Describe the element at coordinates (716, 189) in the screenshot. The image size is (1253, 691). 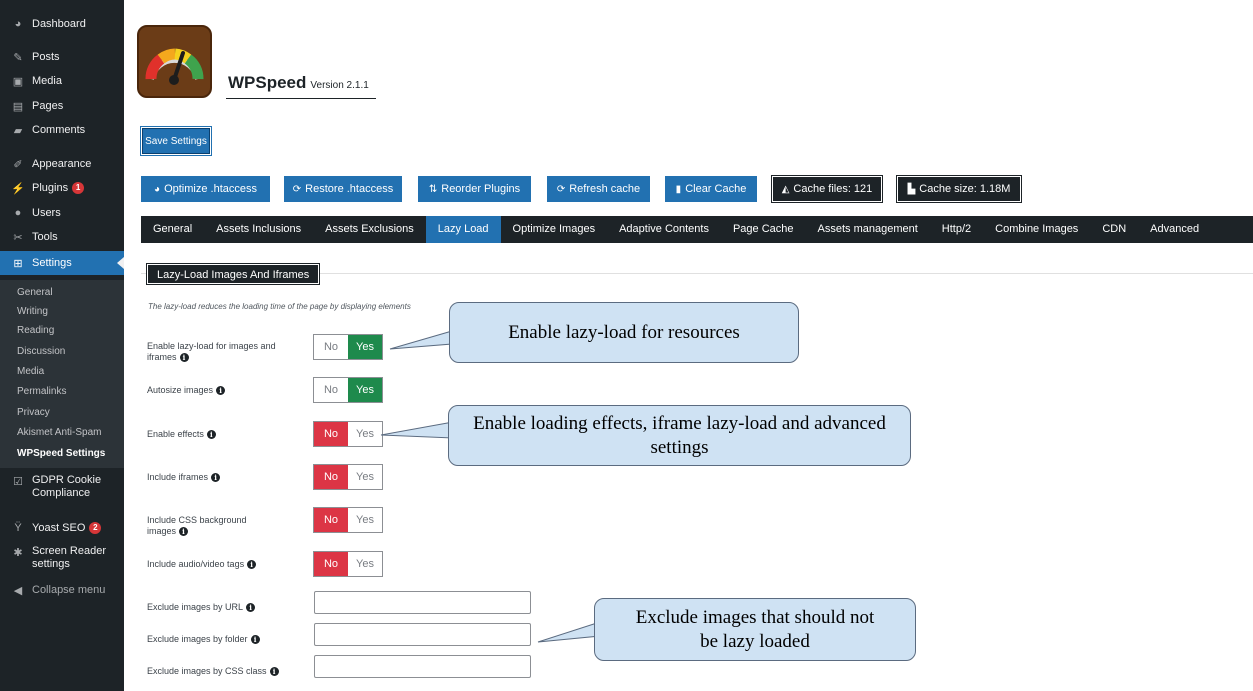
I see `button-label: Clear Cache` at that location.